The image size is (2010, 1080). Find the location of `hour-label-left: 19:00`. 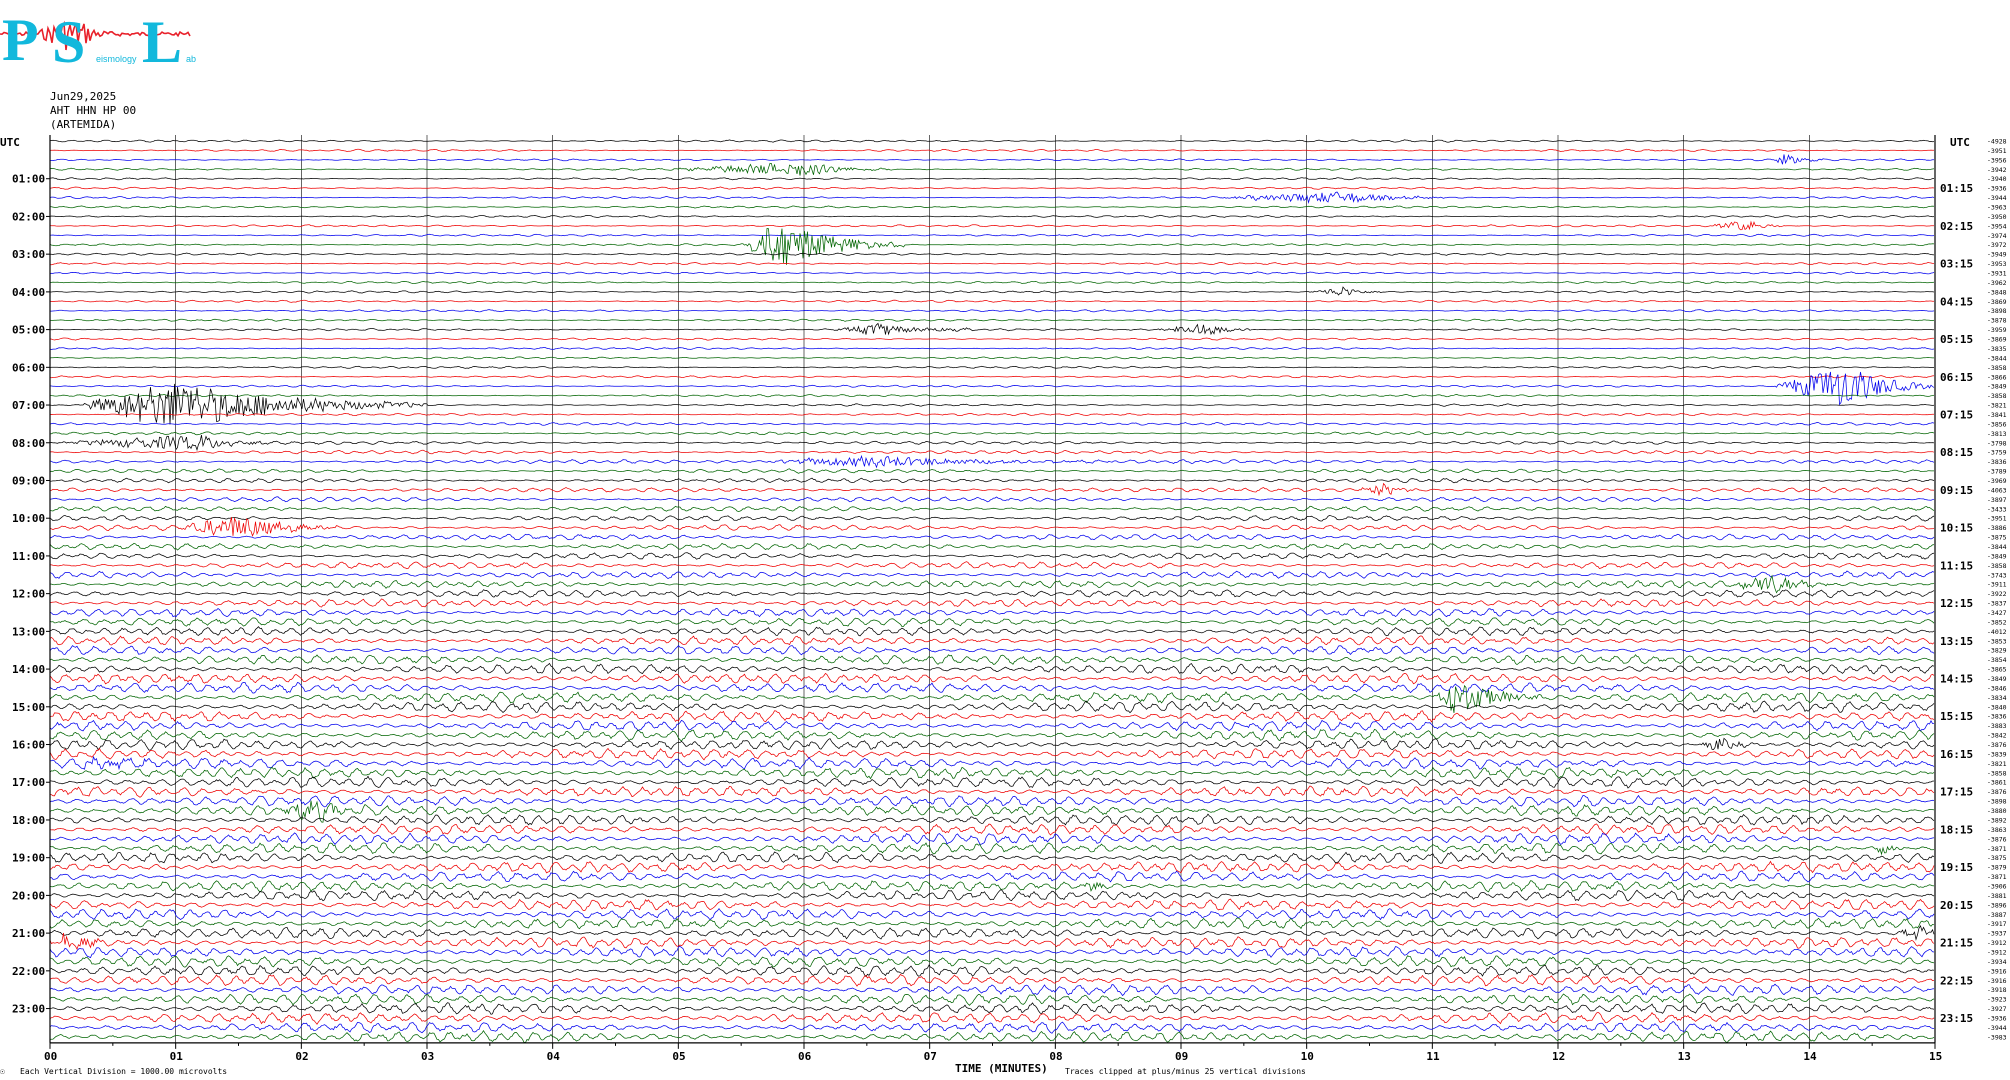

hour-label-left: 19:00 is located at coordinates (28, 858).